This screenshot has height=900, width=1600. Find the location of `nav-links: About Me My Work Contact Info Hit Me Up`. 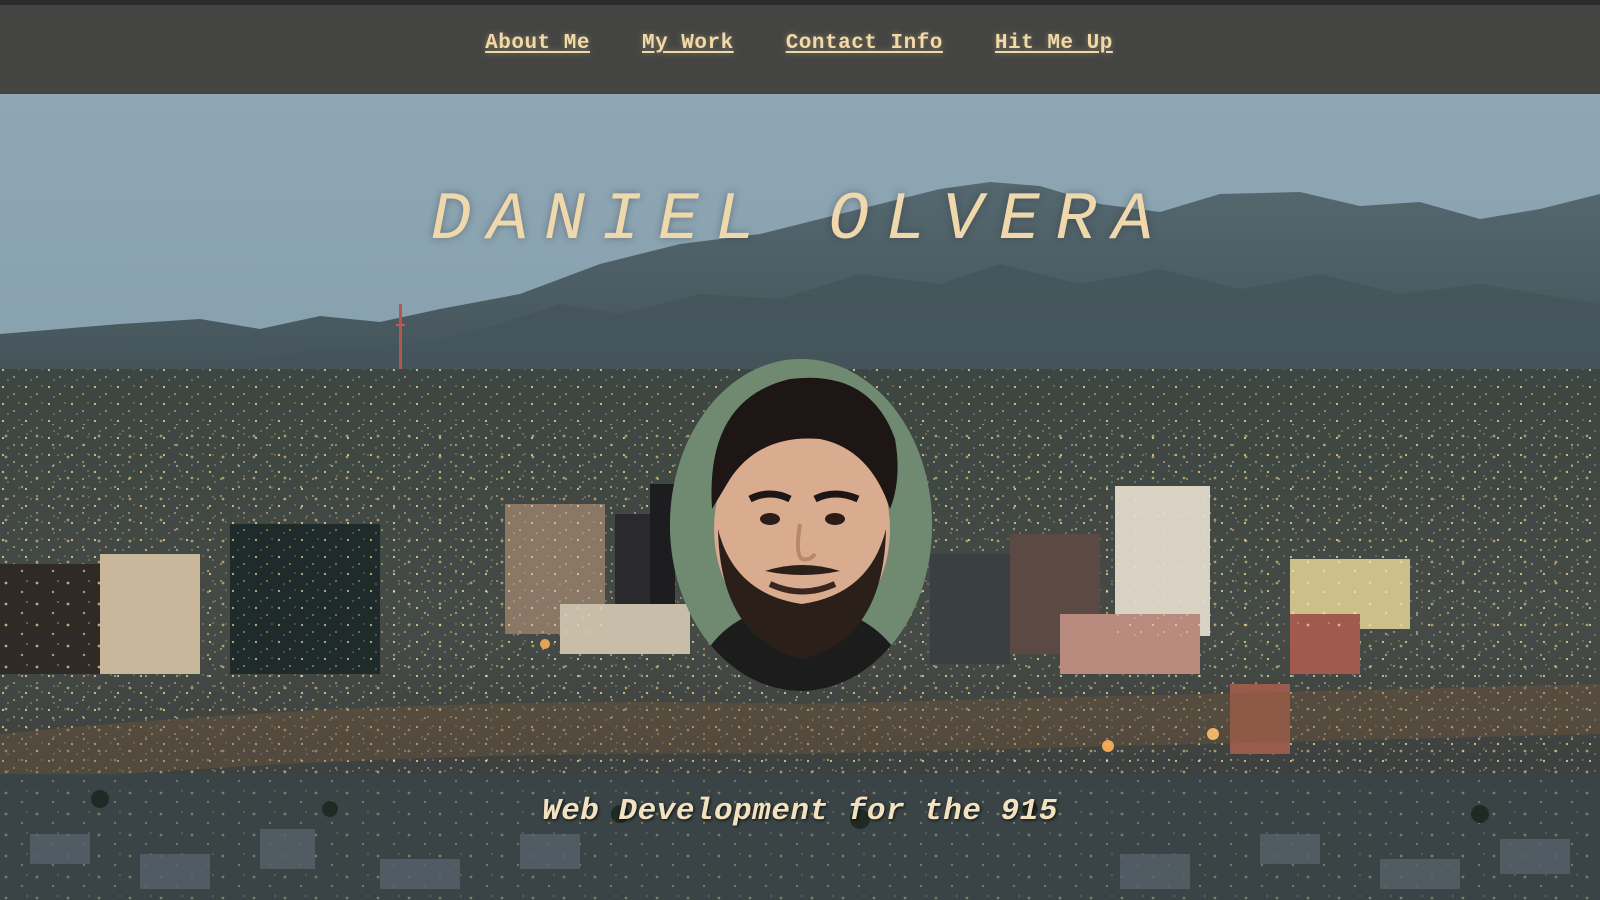

nav-links: About Me My Work Contact Info Hit Me Up is located at coordinates (799, 43).